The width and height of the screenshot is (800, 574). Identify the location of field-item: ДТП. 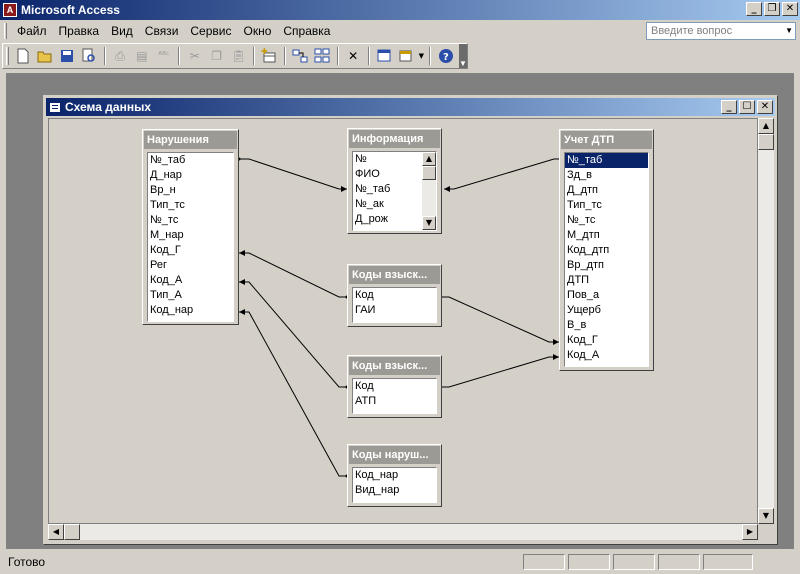
(606, 280).